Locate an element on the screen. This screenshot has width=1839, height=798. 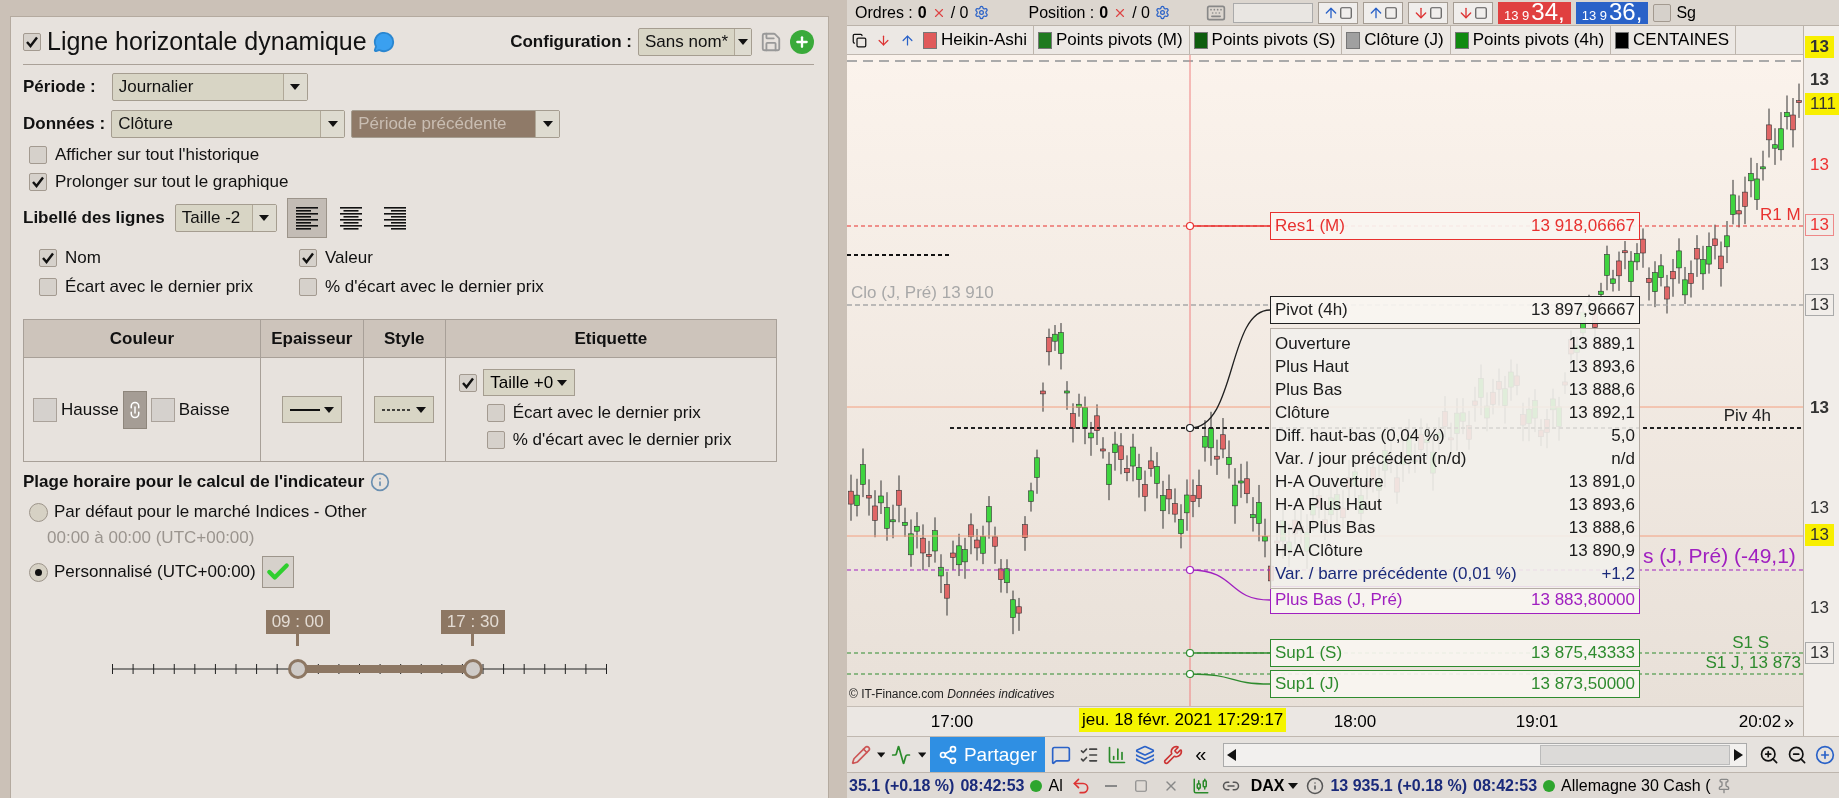
data-dropdown: Clôture is located at coordinates (228, 124).